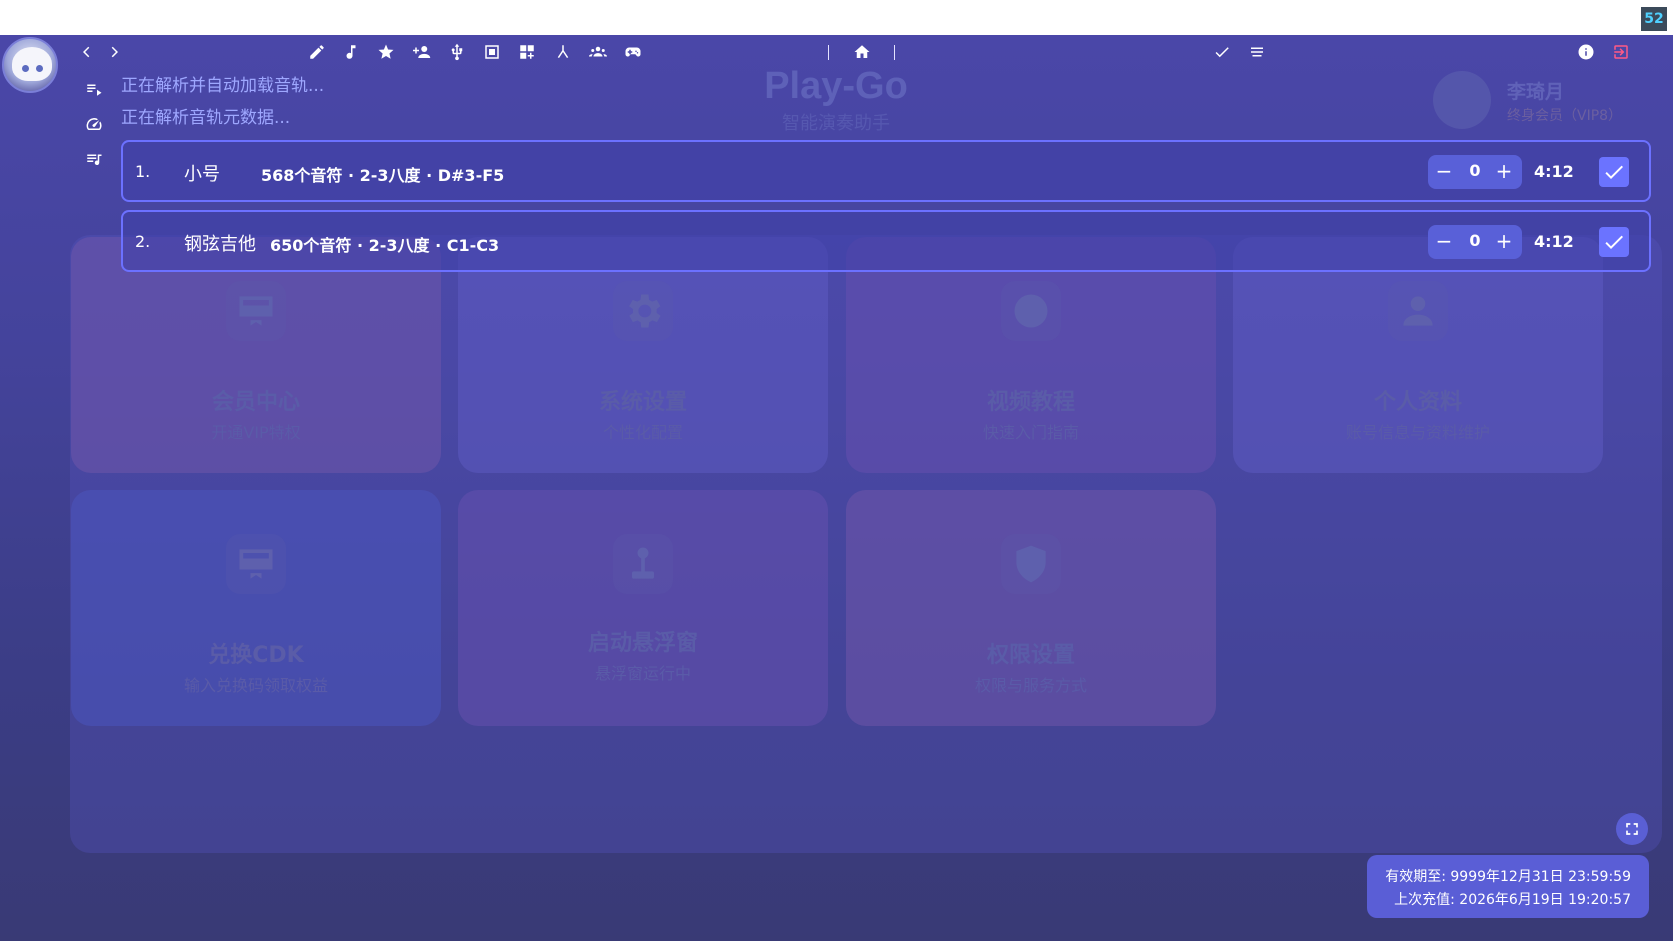  What do you see at coordinates (527, 52) in the screenshot?
I see `grid-plus-icon` at bounding box center [527, 52].